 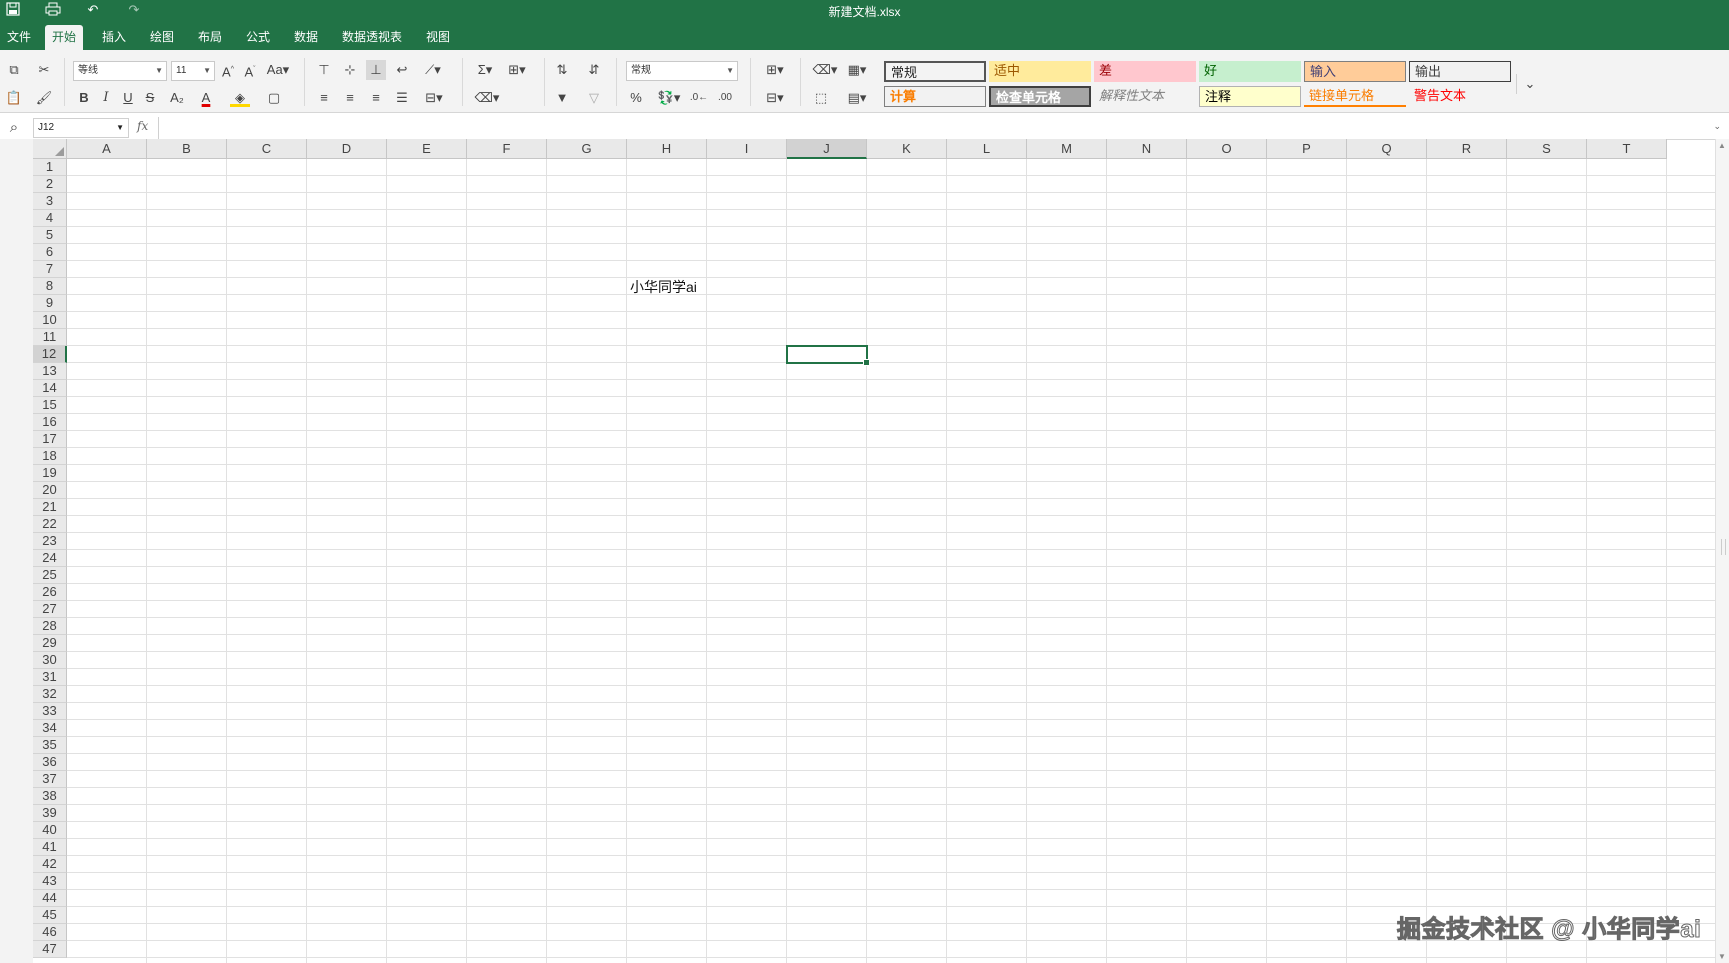 I want to click on style-warning-text: 警告文本, so click(x=1460, y=96).